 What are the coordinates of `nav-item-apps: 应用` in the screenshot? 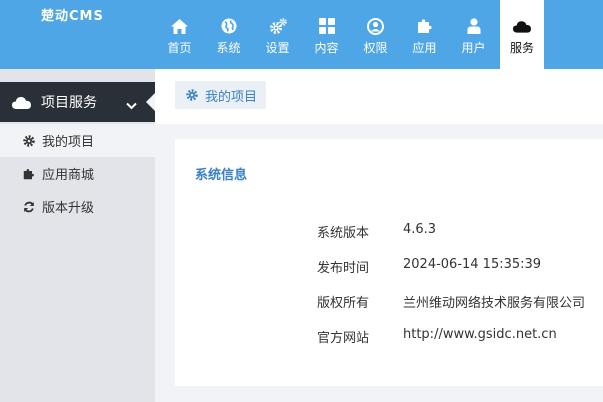 It's located at (424, 34).